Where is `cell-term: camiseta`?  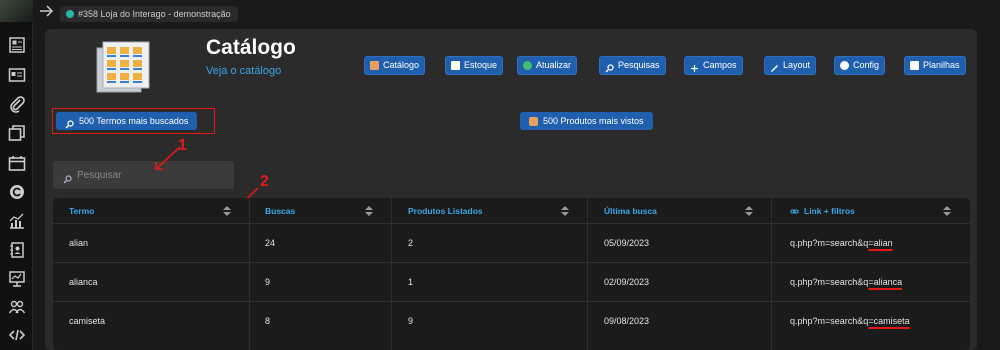 cell-term: camiseta is located at coordinates (87, 321).